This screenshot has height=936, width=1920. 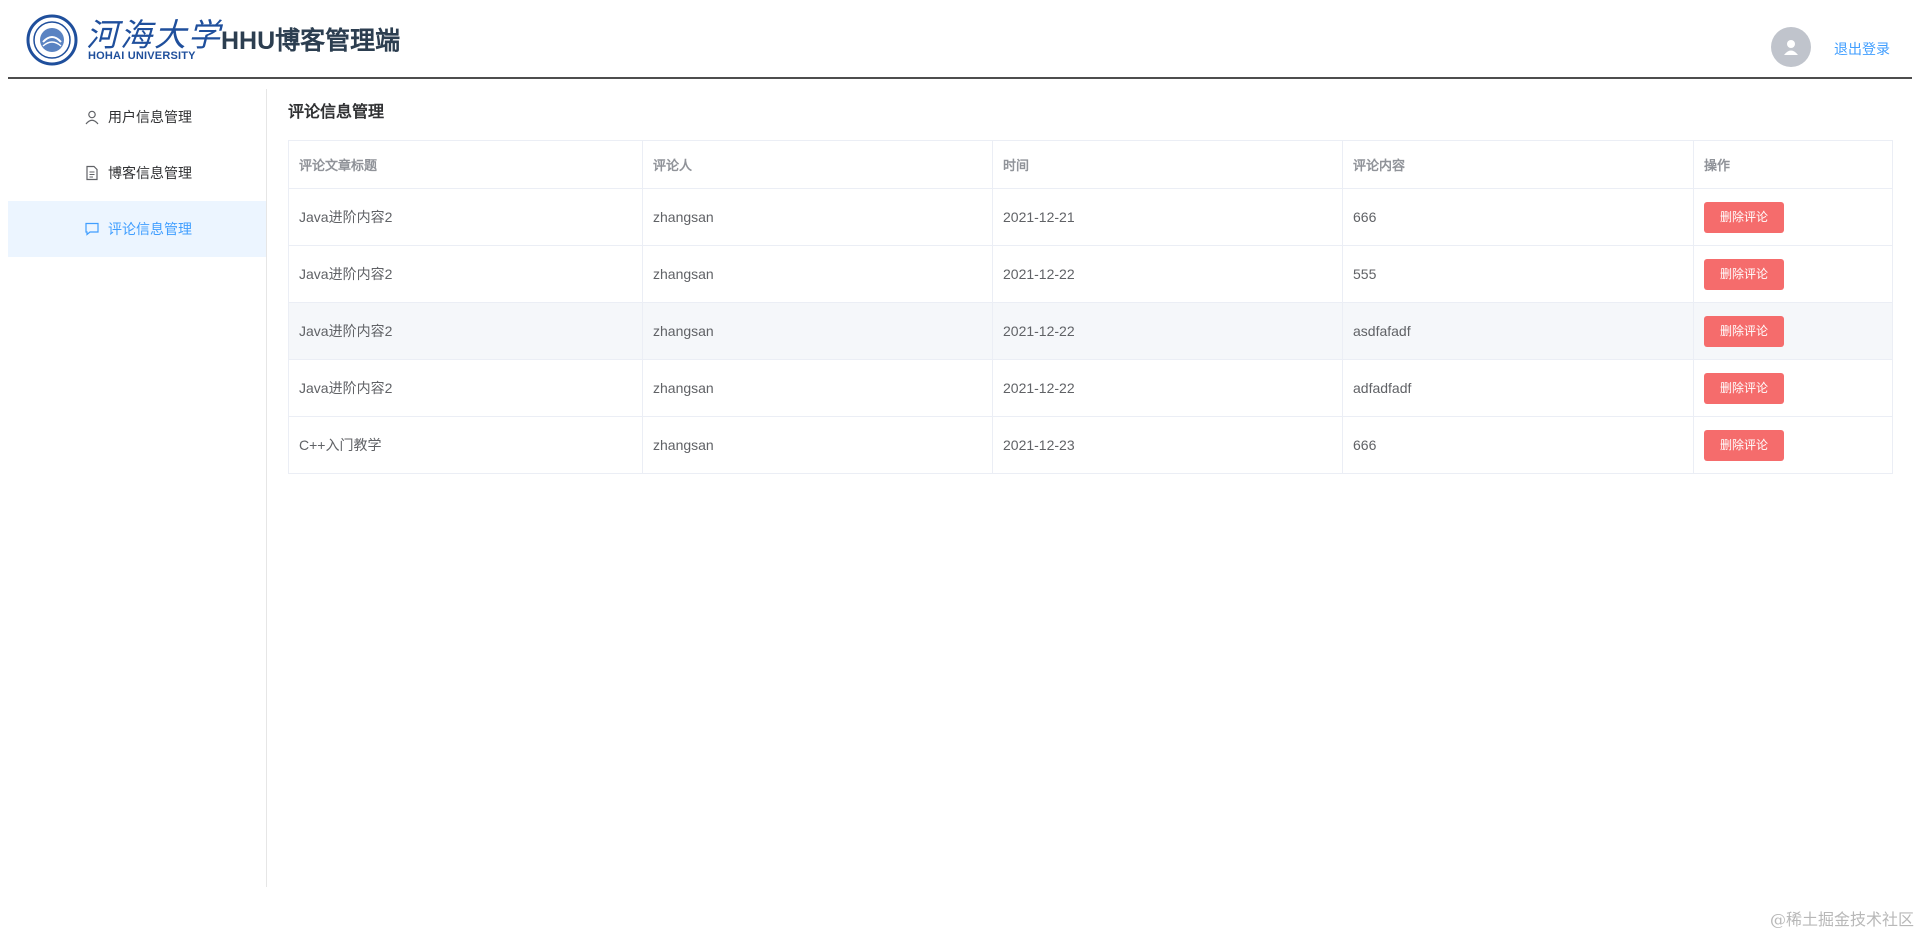 What do you see at coordinates (52, 40) in the screenshot?
I see `university-seal-icon` at bounding box center [52, 40].